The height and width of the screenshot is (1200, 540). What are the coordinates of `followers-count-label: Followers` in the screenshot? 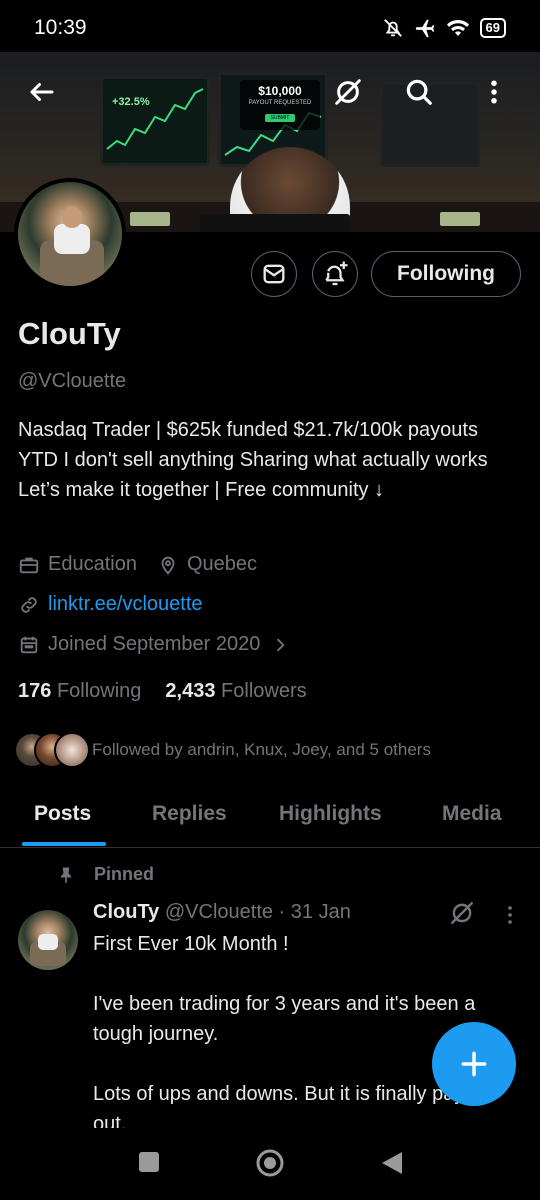 It's located at (264, 691).